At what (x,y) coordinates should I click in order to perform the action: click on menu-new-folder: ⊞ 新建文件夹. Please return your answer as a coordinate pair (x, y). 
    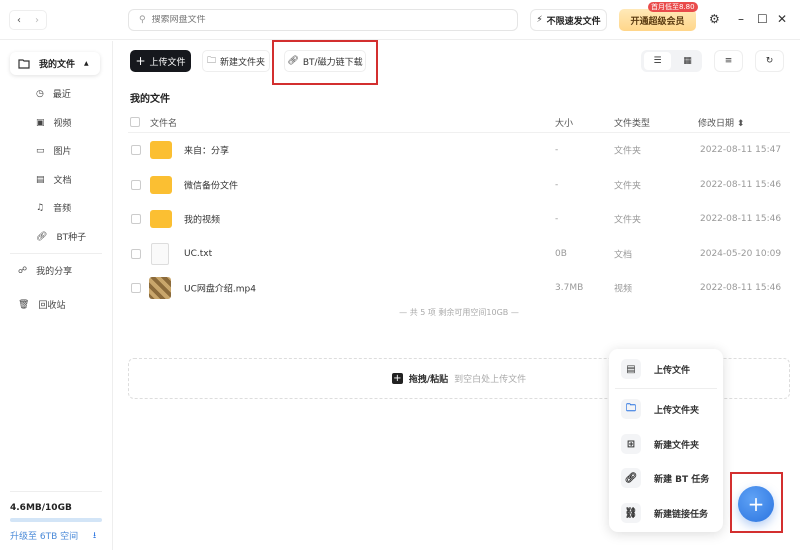
    Looking at the image, I should click on (660, 444).